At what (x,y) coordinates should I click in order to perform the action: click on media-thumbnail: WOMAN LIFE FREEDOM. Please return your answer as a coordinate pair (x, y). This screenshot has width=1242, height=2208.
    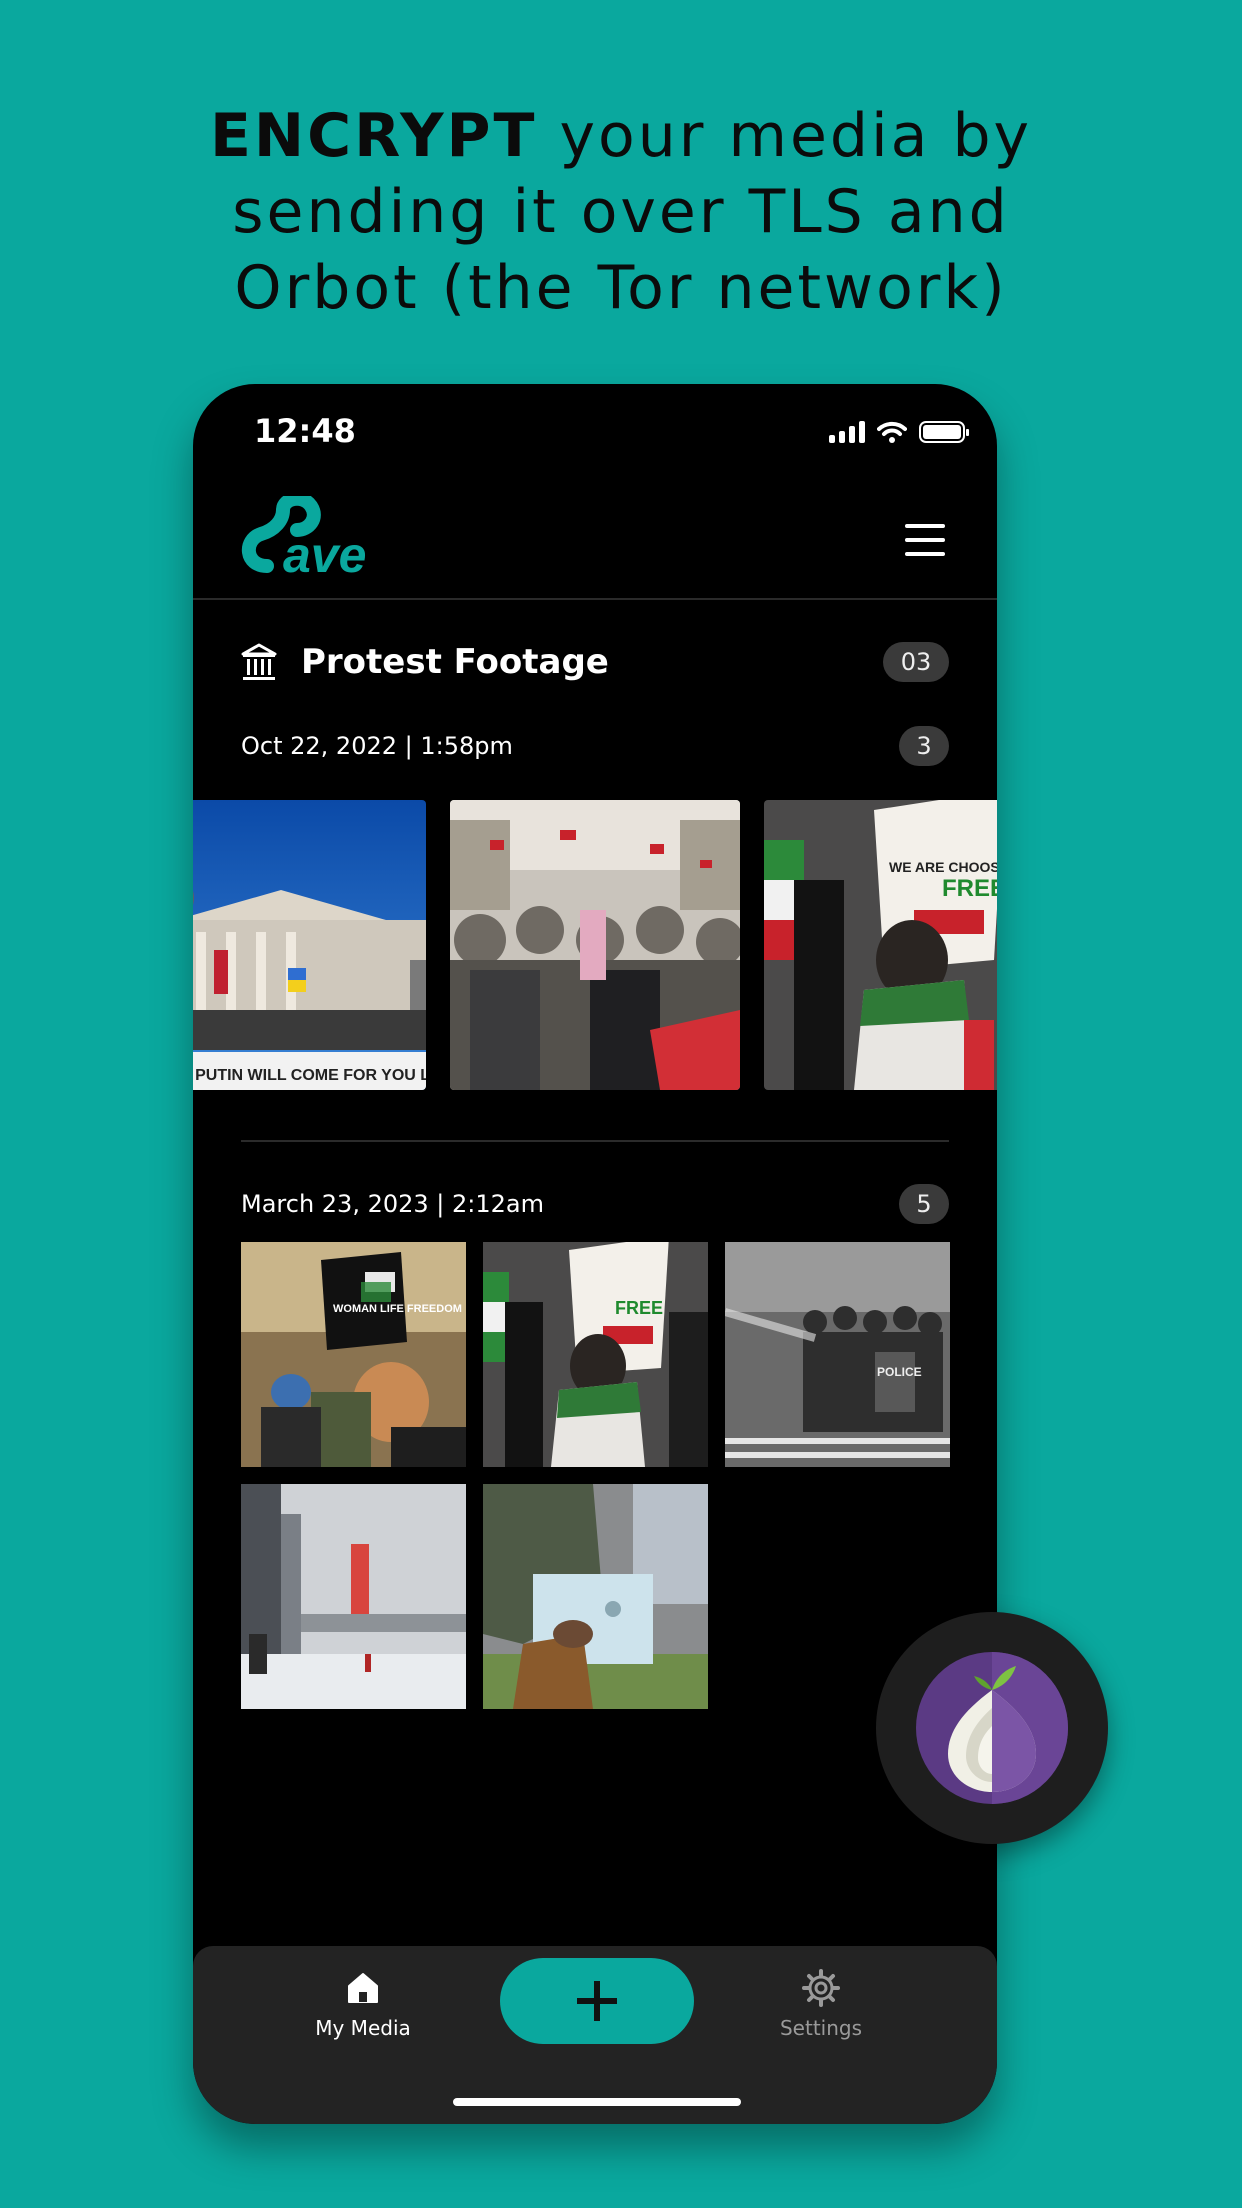
    Looking at the image, I should click on (353, 1354).